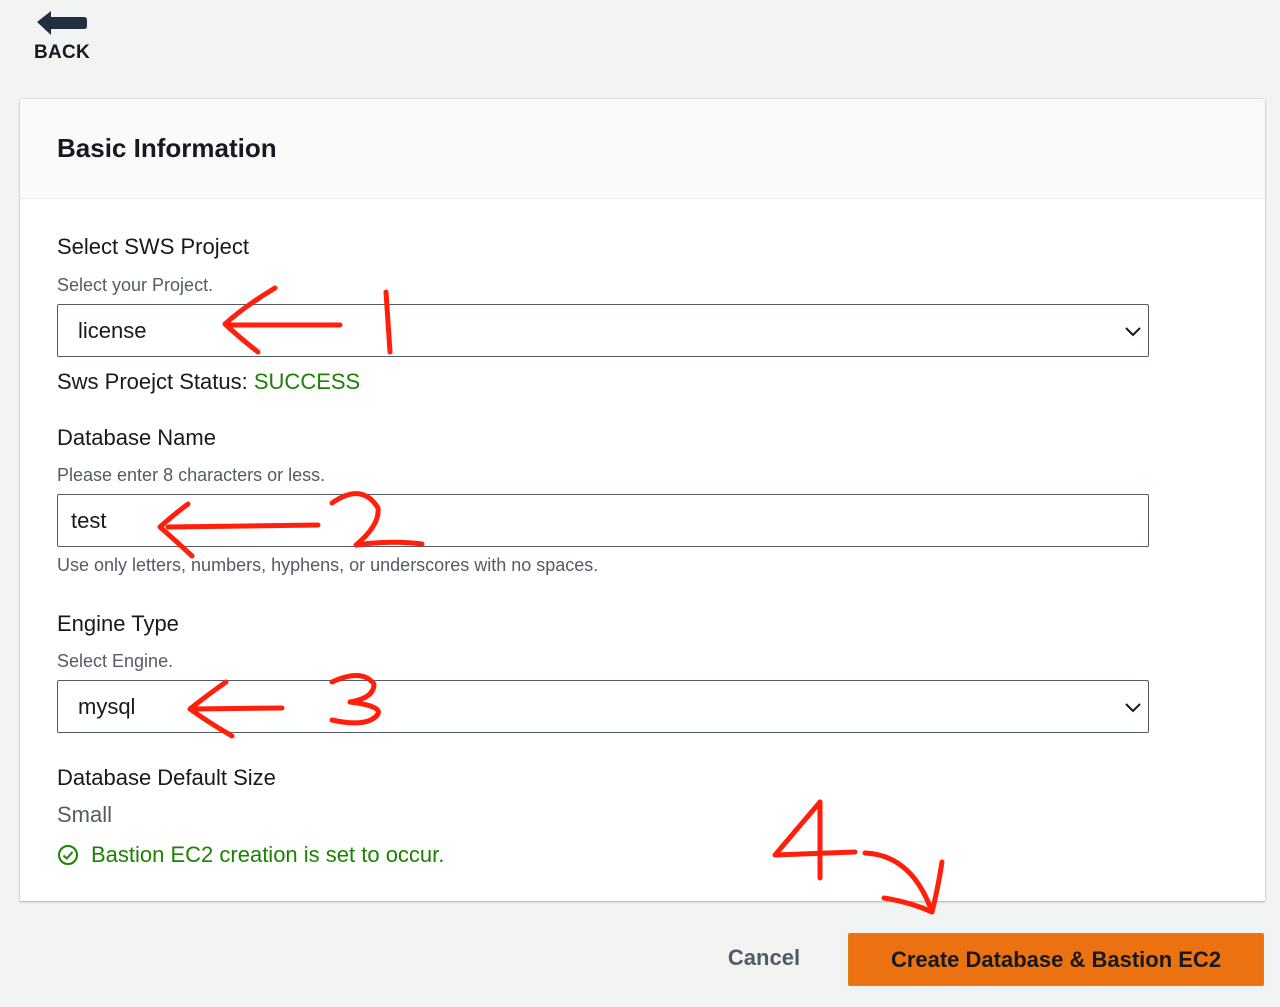  What do you see at coordinates (112, 330) in the screenshot?
I see `project-select-value: license` at bounding box center [112, 330].